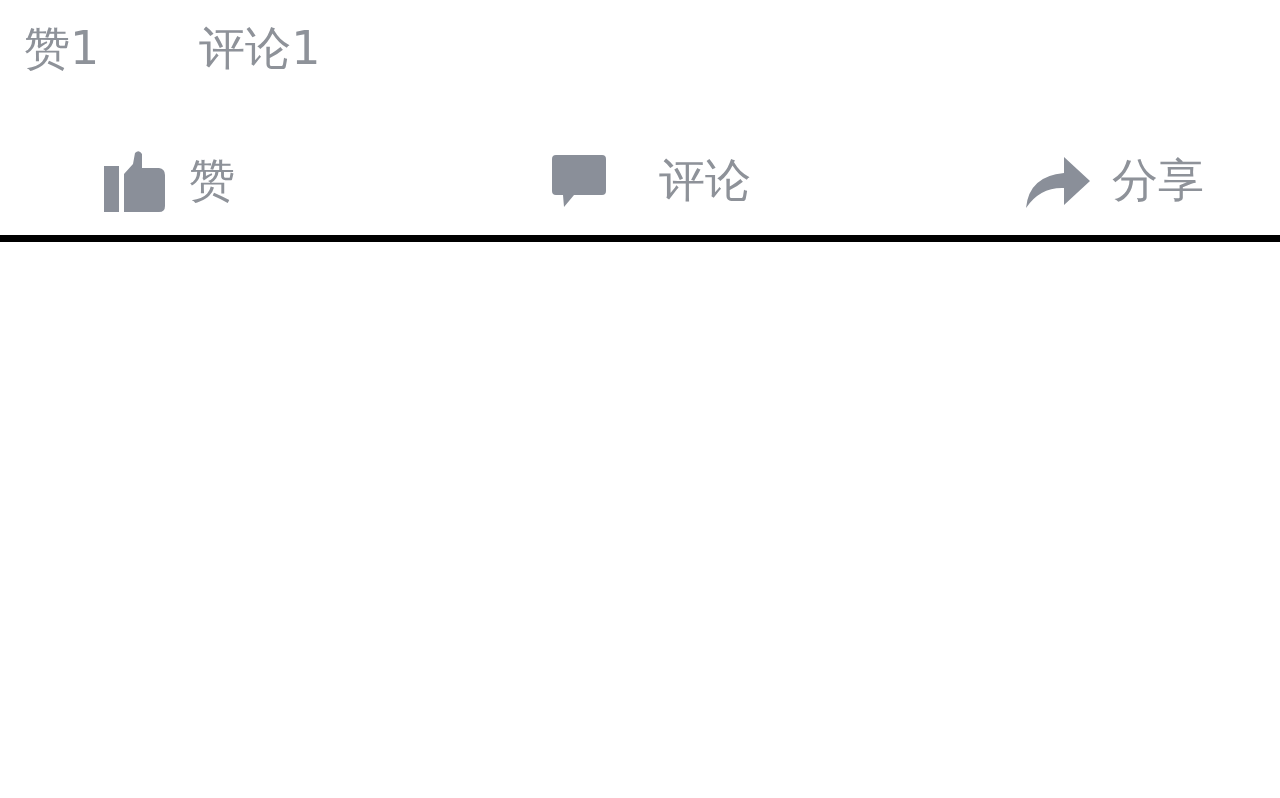 Image resolution: width=1280 pixels, height=798 pixels. I want to click on like-button: 赞, so click(169, 180).